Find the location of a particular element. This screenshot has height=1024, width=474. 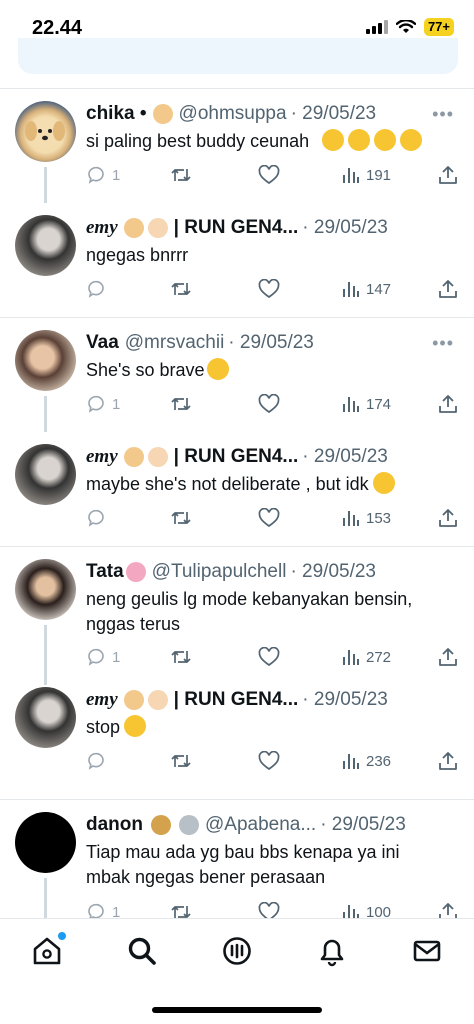

planet-emoji is located at coordinates (161, 825).